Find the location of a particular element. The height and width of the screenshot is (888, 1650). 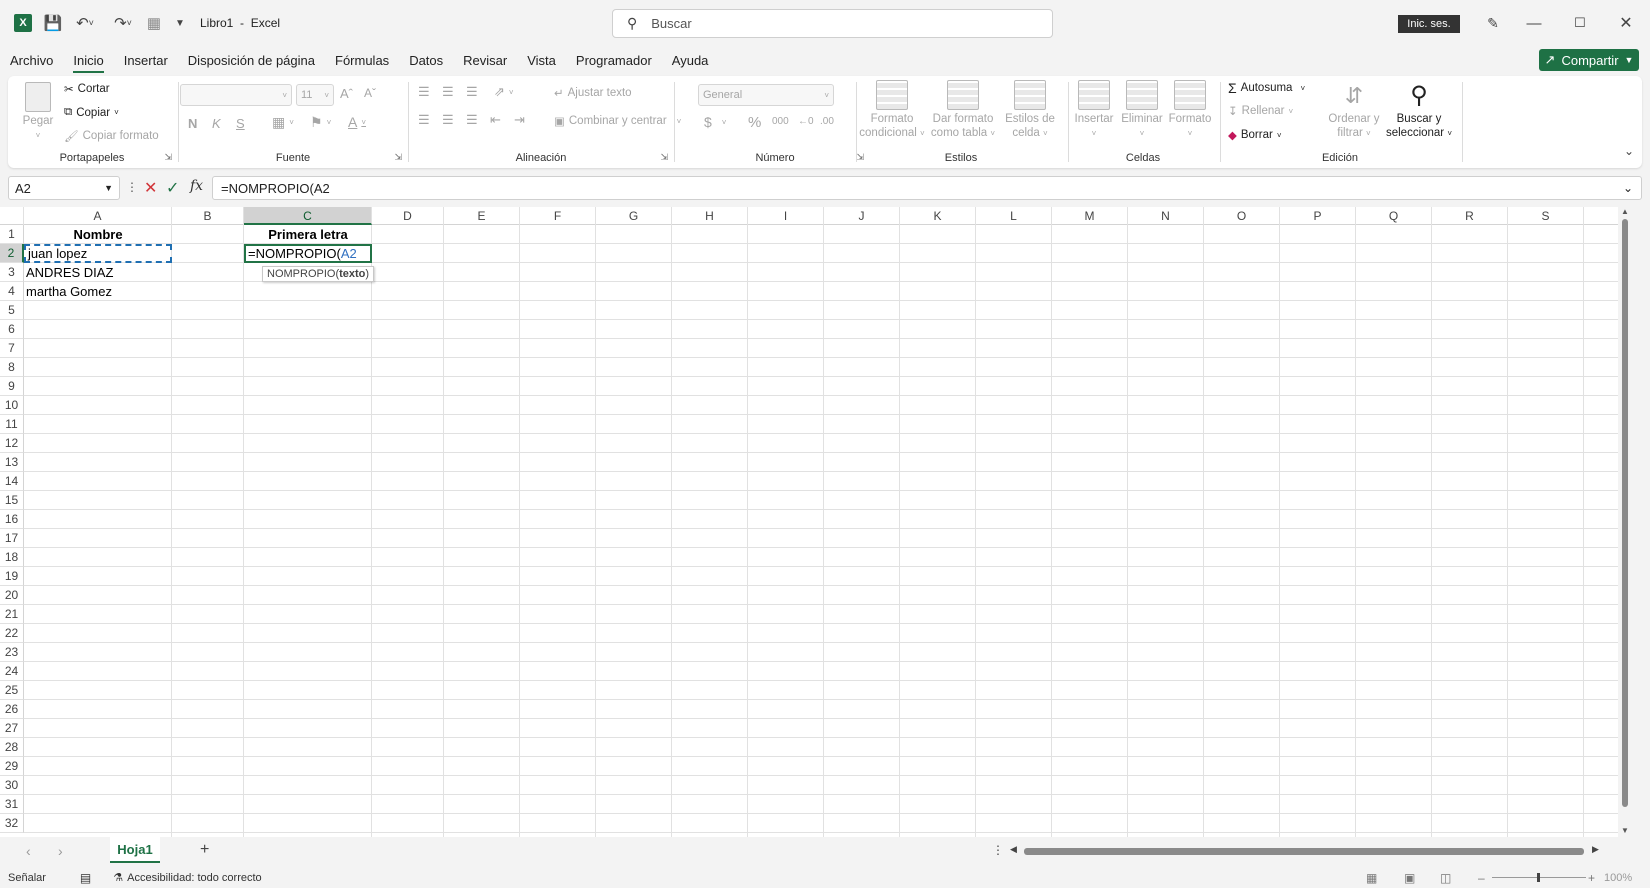

row-header-31: 31 is located at coordinates (12, 804).